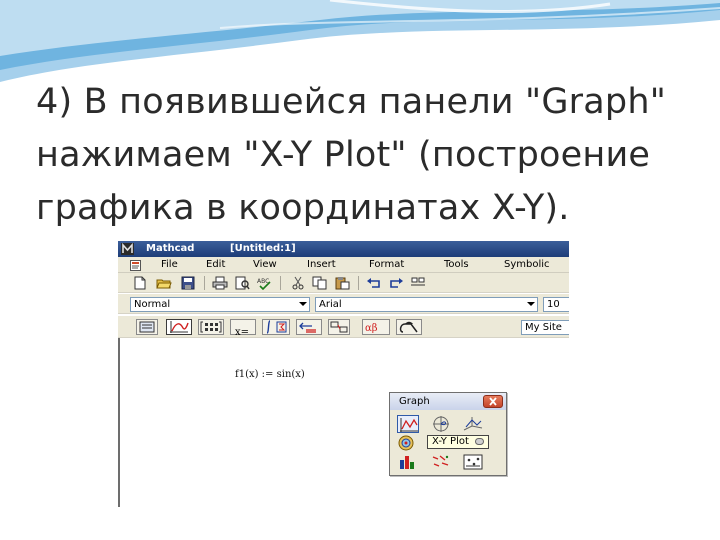  What do you see at coordinates (242, 283) in the screenshot?
I see `print-preview-icon` at bounding box center [242, 283].